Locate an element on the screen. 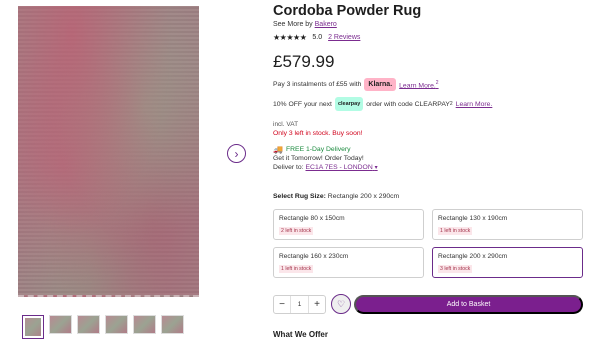 The image size is (600, 340). clearpay-prefix: 10% OFF your next is located at coordinates (302, 104).